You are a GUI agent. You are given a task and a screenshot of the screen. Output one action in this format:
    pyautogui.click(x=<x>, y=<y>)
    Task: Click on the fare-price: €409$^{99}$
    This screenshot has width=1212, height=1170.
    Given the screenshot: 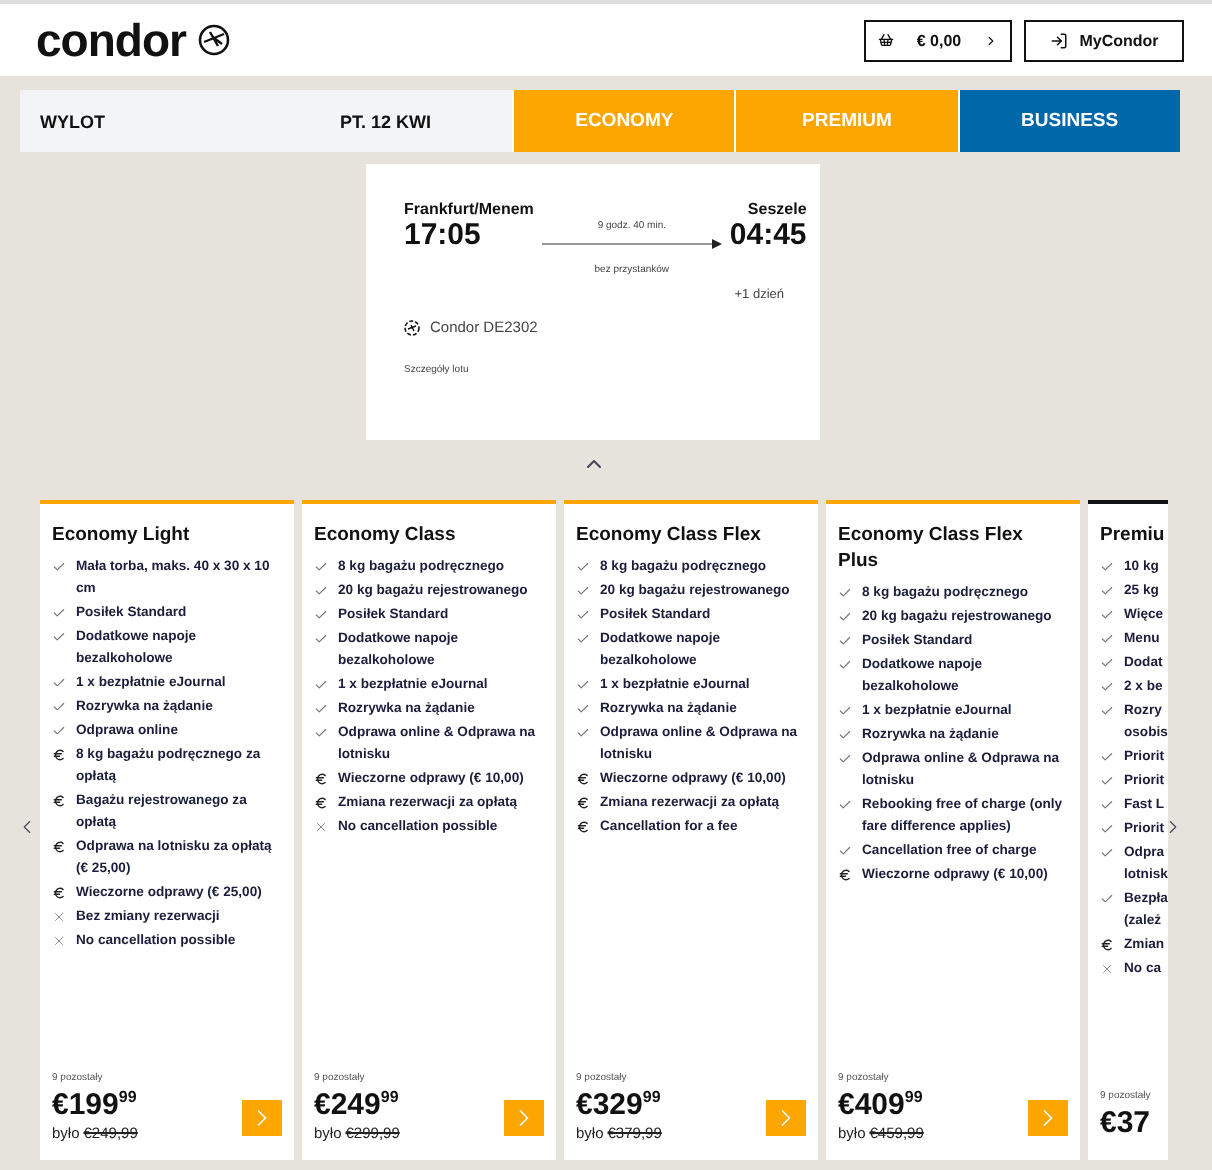 What is the action you would take?
    pyautogui.click(x=880, y=1105)
    